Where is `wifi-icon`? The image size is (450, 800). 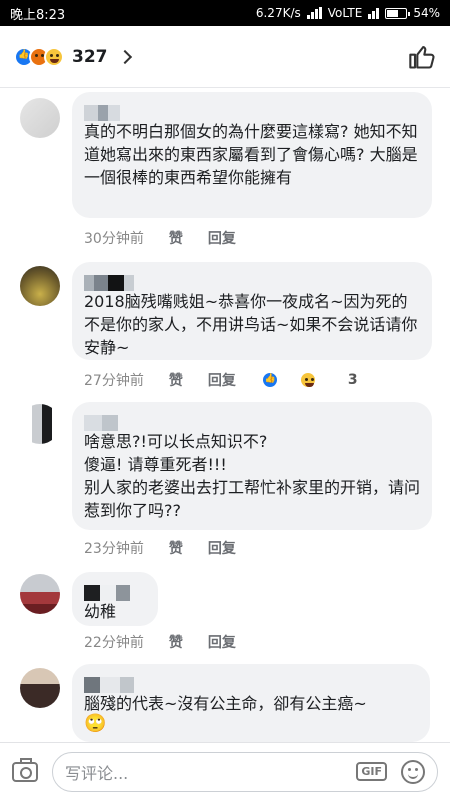
wifi-icon is located at coordinates (374, 13).